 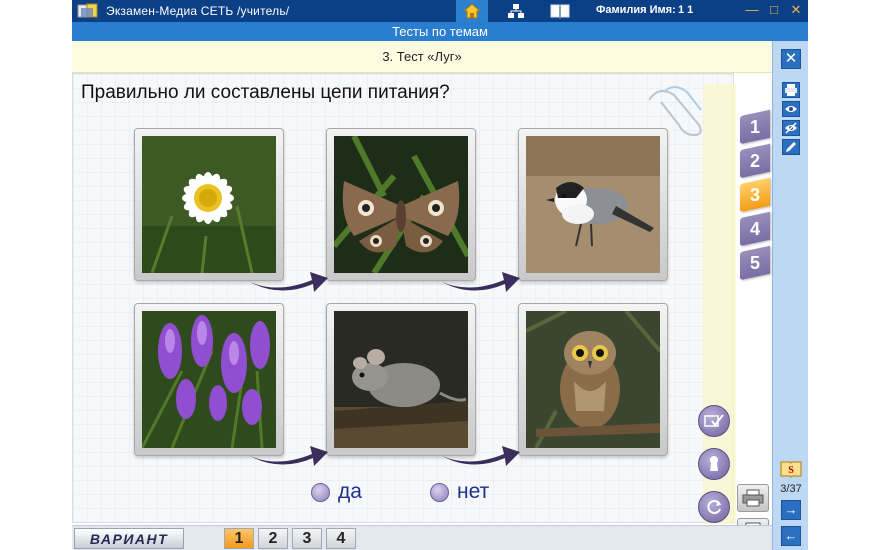 I want to click on print-button, so click(x=753, y=498).